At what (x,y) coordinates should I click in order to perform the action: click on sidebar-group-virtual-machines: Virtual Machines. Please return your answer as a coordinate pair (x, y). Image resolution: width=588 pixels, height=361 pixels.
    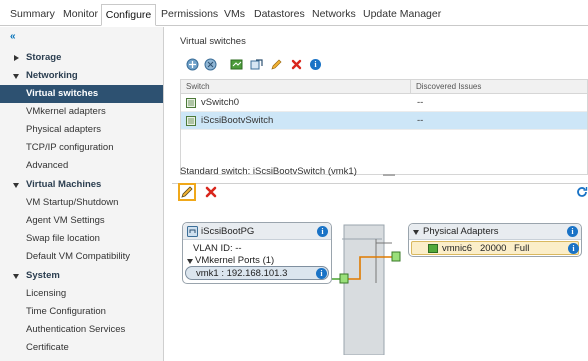
    Looking at the image, I should click on (81, 185).